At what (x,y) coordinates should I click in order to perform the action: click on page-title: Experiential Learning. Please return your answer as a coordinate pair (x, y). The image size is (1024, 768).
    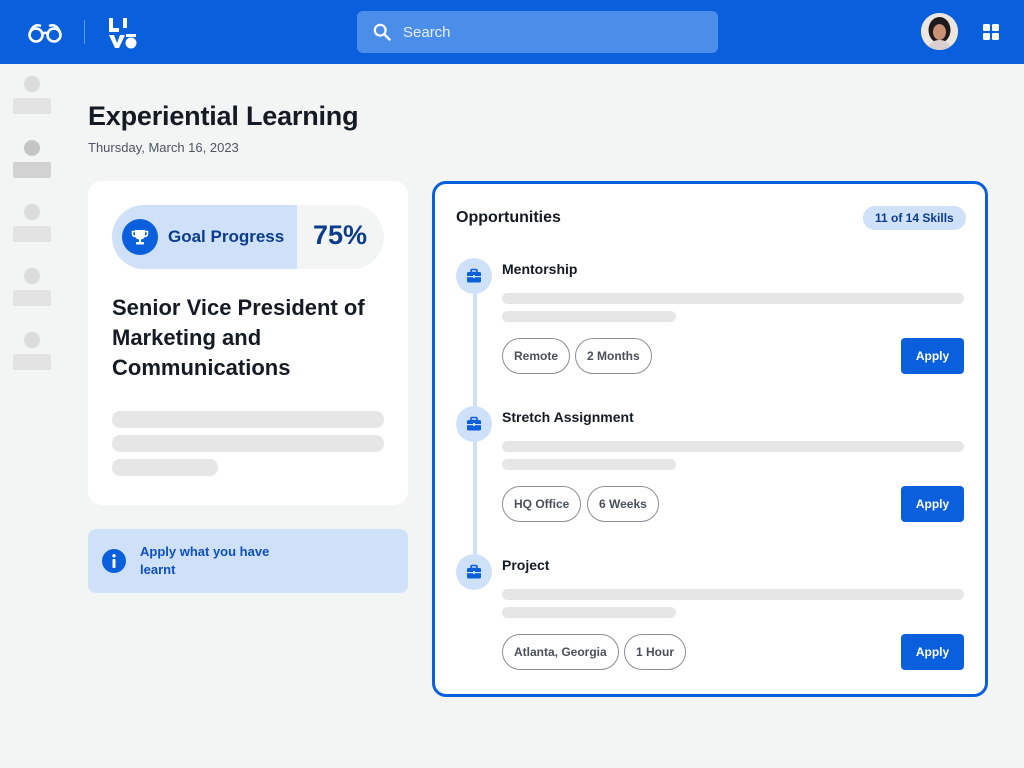
    Looking at the image, I should click on (223, 116).